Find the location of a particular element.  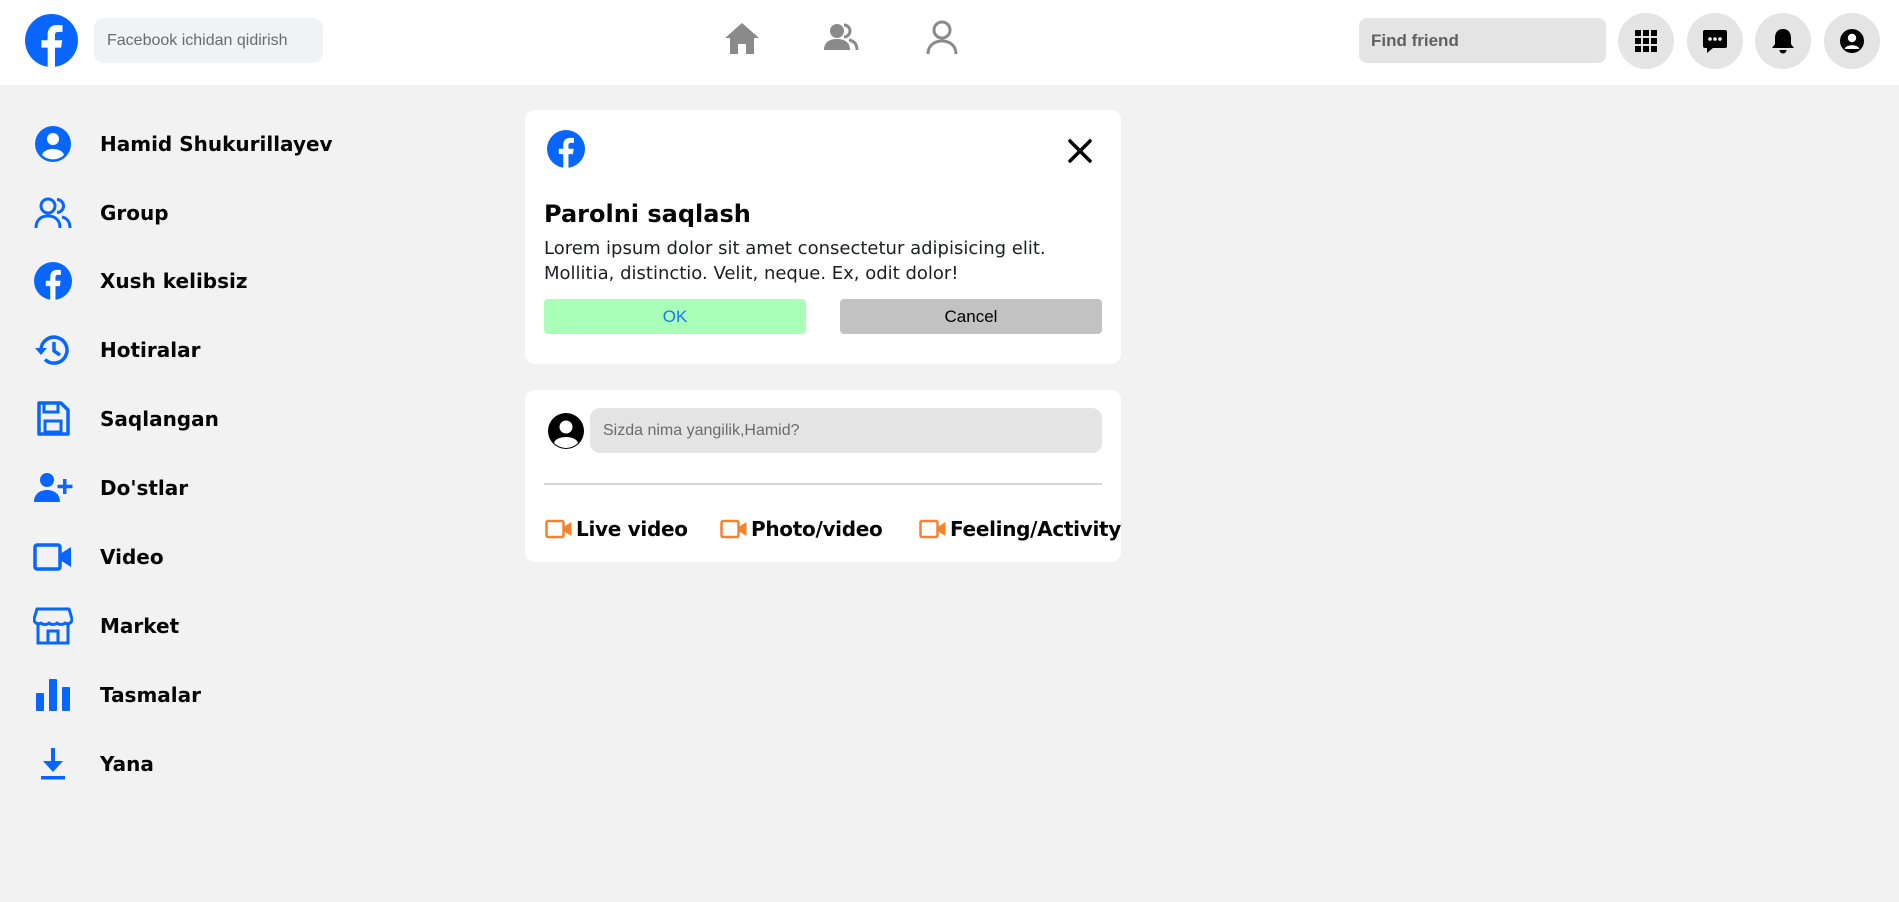

add-friend-icon is located at coordinates (53, 488).